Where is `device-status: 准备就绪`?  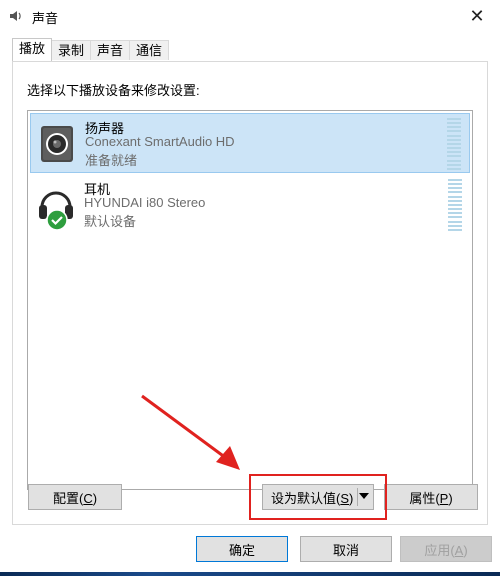 device-status: 准备就绪 is located at coordinates (111, 160).